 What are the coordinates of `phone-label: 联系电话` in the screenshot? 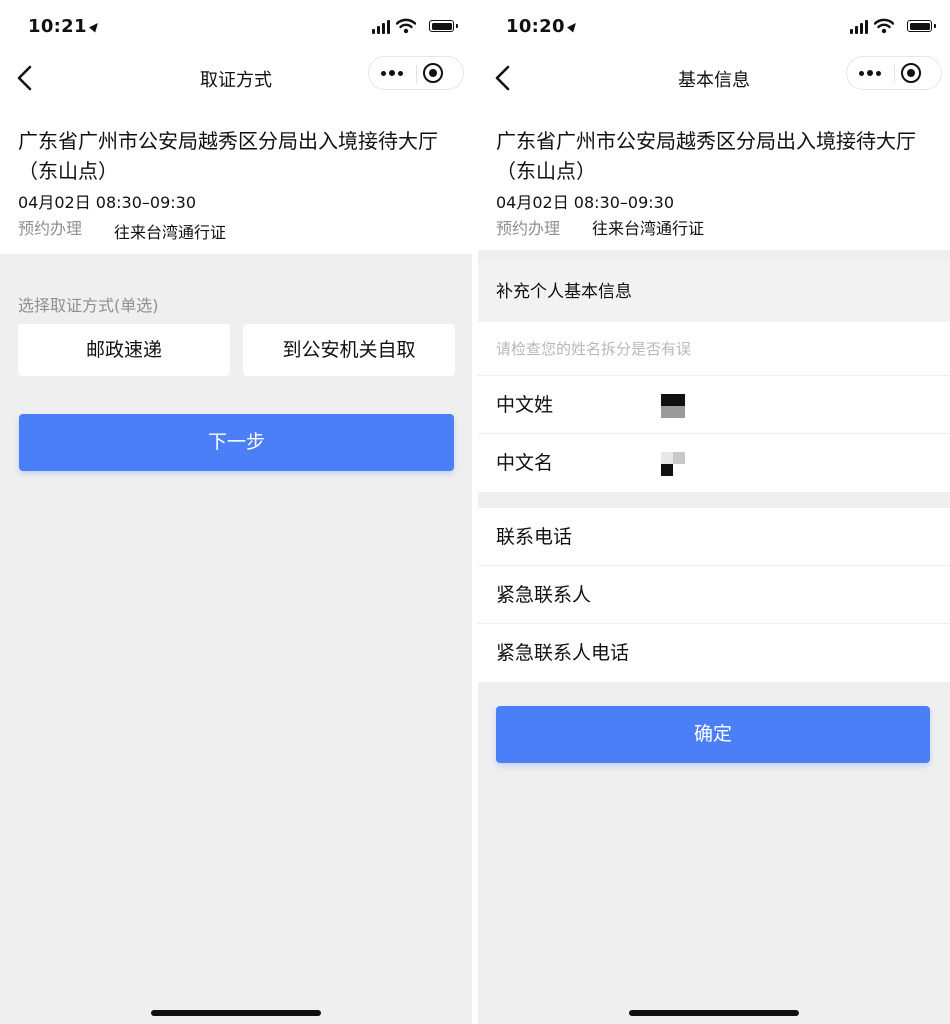 It's located at (534, 537).